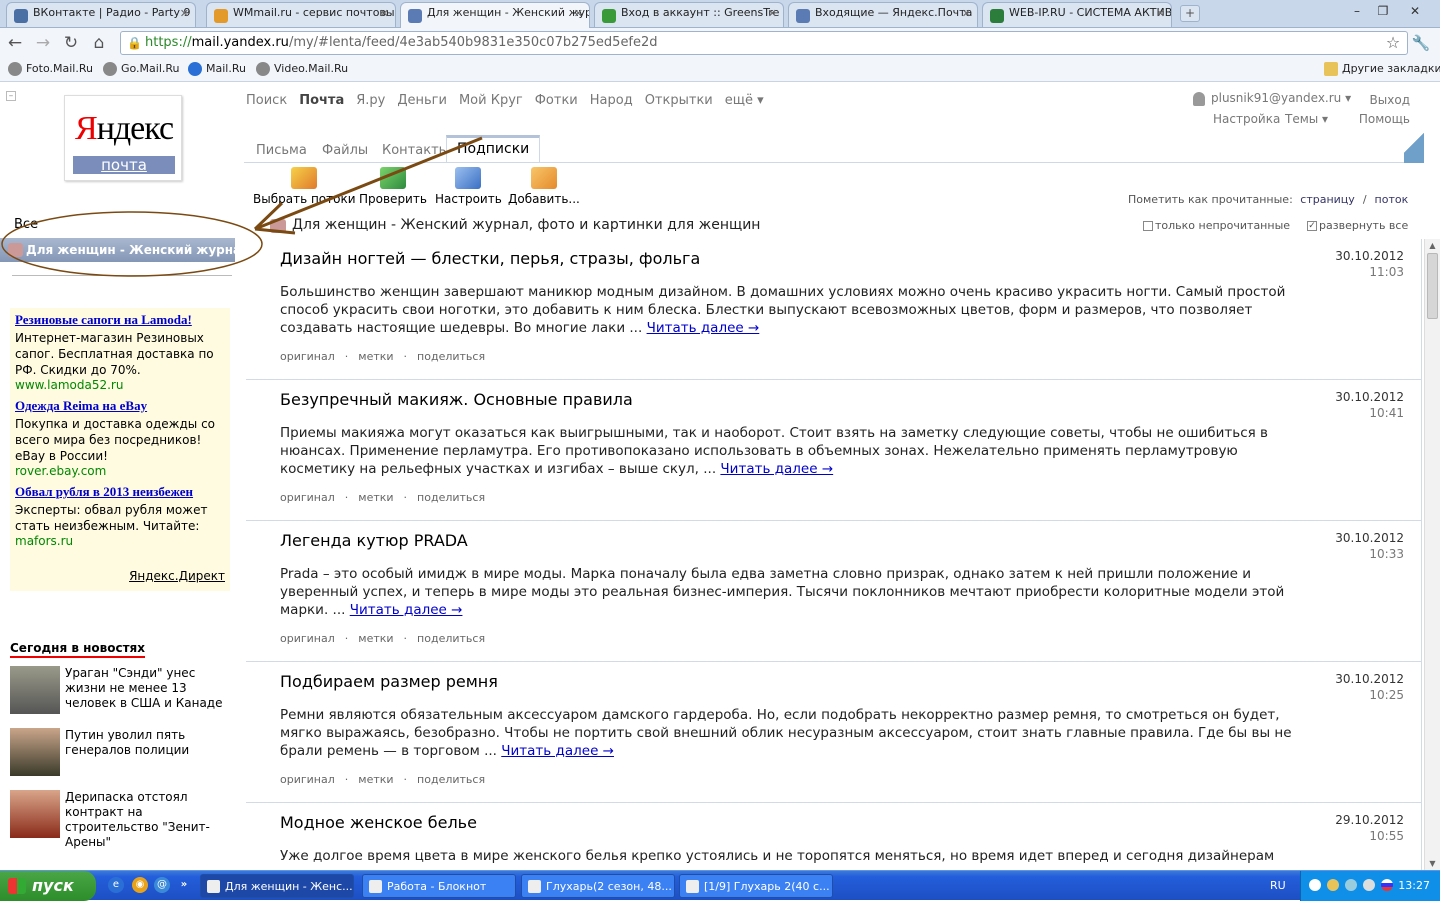 The width and height of the screenshot is (1440, 901). I want to click on ad-title-link: Одежда Reima на eBay, so click(120, 406).